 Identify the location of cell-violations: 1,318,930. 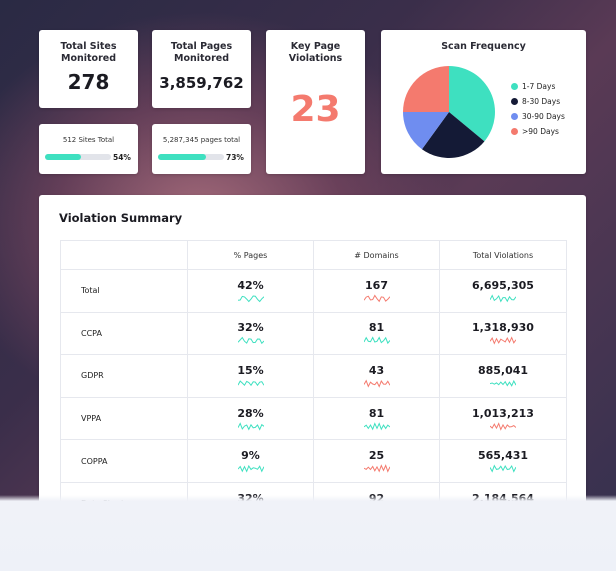
(503, 333).